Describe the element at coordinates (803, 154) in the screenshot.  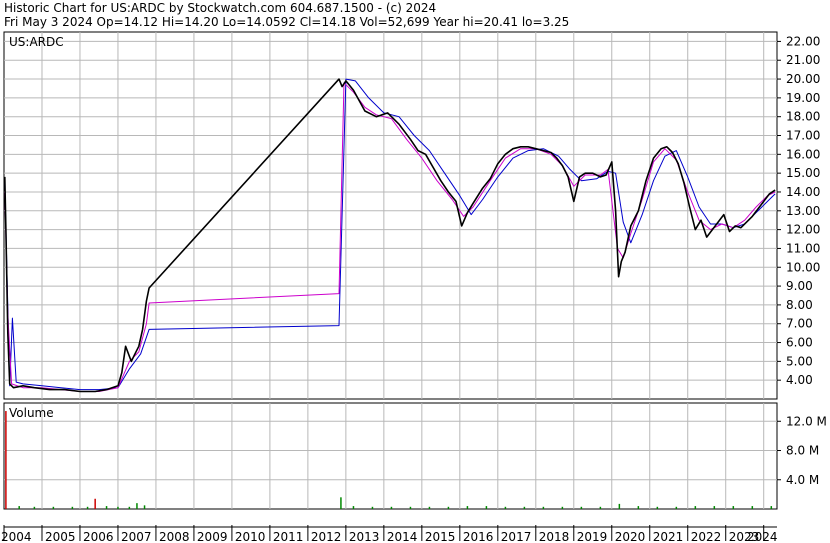
I see `price-tick-label: 16.00` at that location.